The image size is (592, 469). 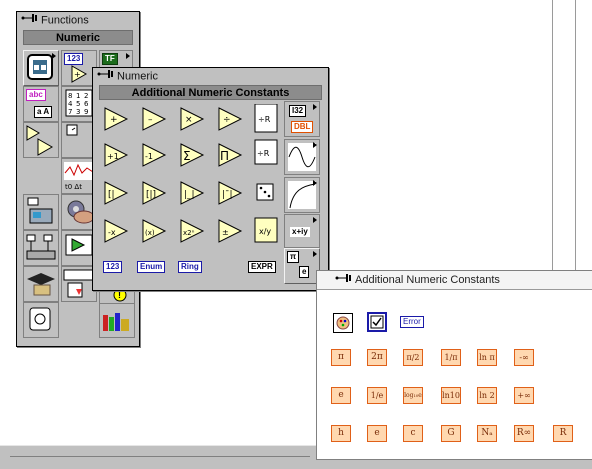 What do you see at coordinates (262, 267) in the screenshot?
I see `expr-node-tag: EXPR` at bounding box center [262, 267].